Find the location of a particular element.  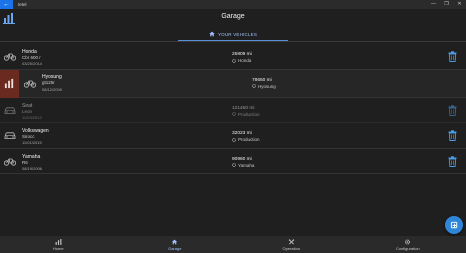

minimize-button: — is located at coordinates (433, 4).